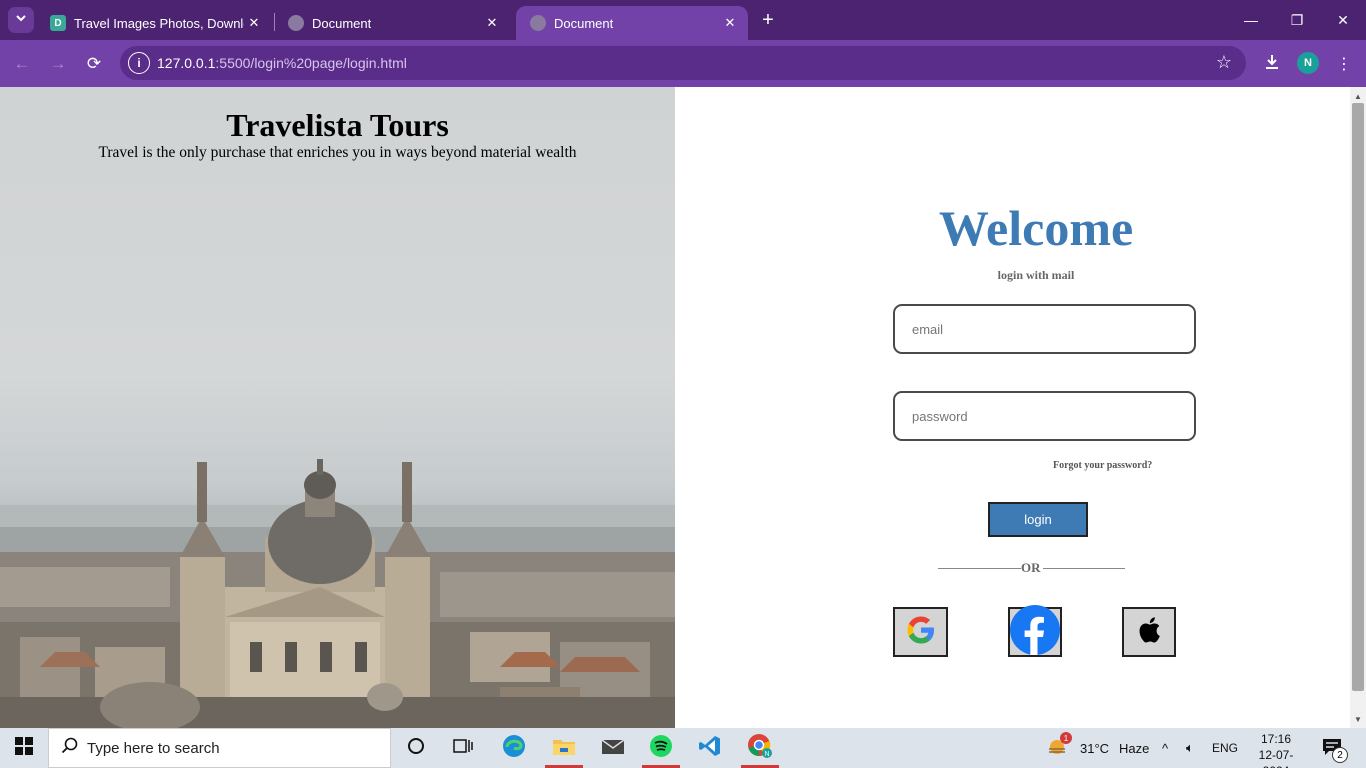 The width and height of the screenshot is (1366, 768). What do you see at coordinates (58, 23) in the screenshot?
I see `tab-favicon-icon: D` at bounding box center [58, 23].